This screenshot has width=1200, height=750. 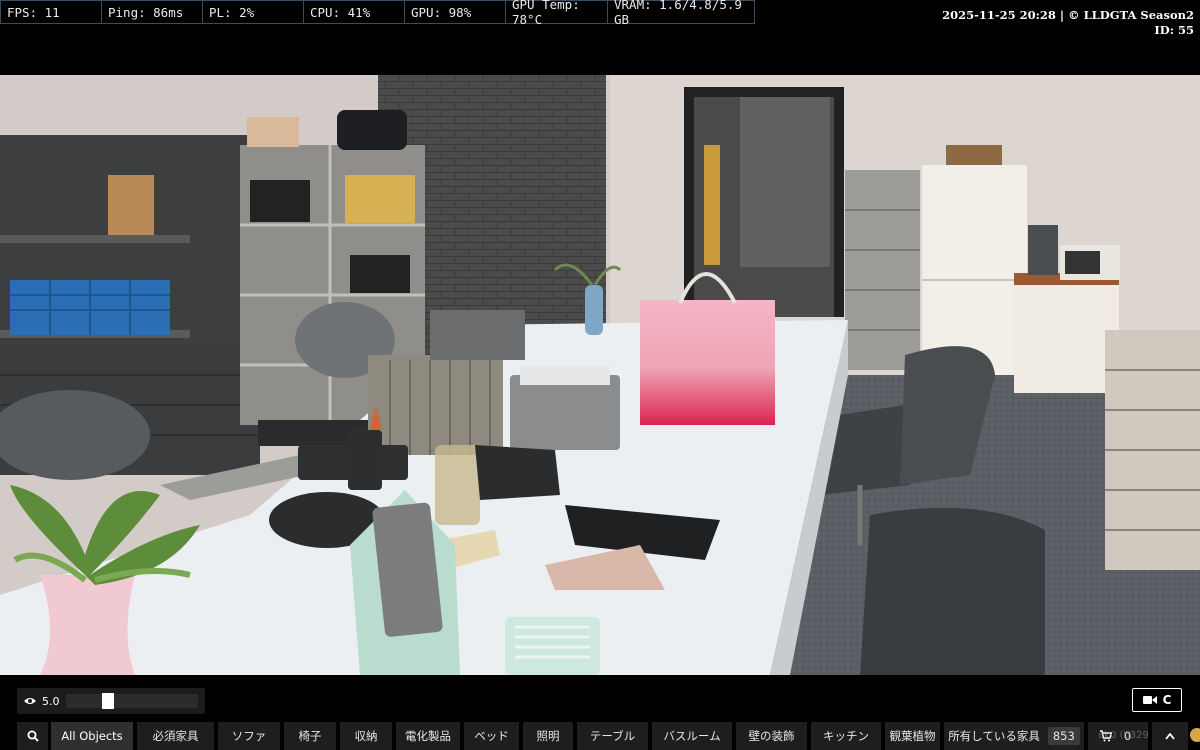 I want to click on cart-button: 0, so click(x=1118, y=736).